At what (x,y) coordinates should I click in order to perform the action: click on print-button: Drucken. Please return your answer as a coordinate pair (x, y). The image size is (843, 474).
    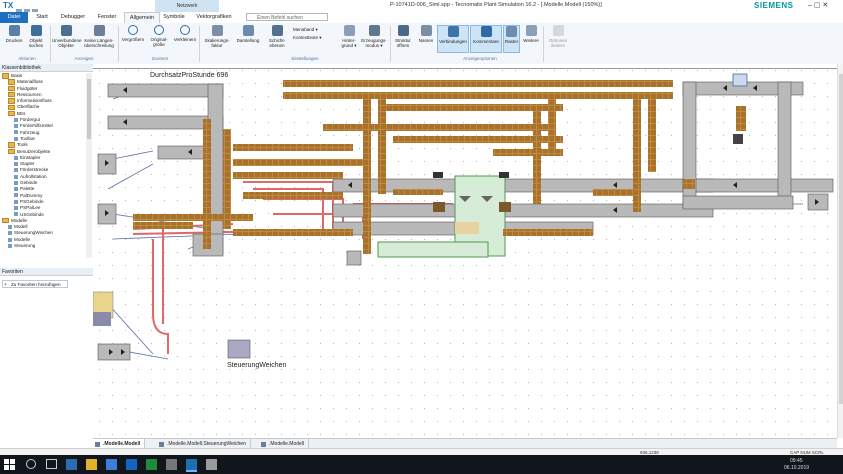
    Looking at the image, I should click on (14, 39).